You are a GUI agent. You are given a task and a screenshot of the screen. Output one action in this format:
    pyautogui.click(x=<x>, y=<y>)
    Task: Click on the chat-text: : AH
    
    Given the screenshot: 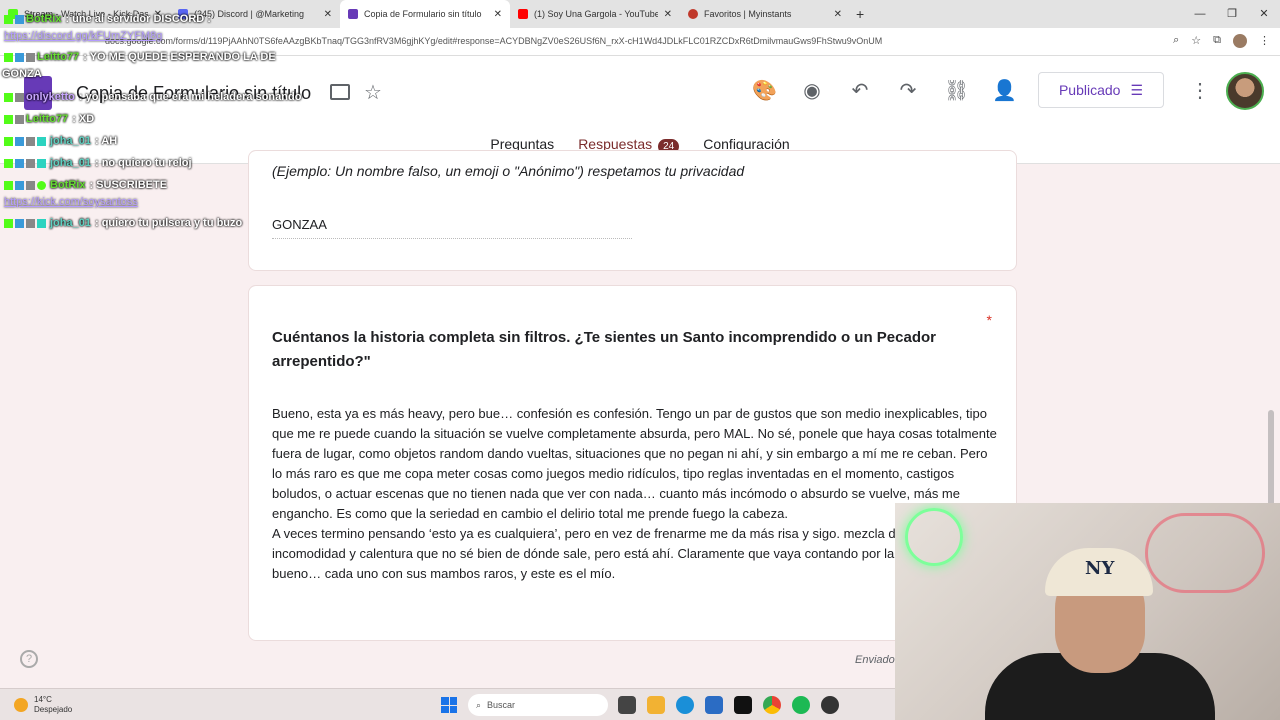 What is the action you would take?
    pyautogui.click(x=106, y=141)
    